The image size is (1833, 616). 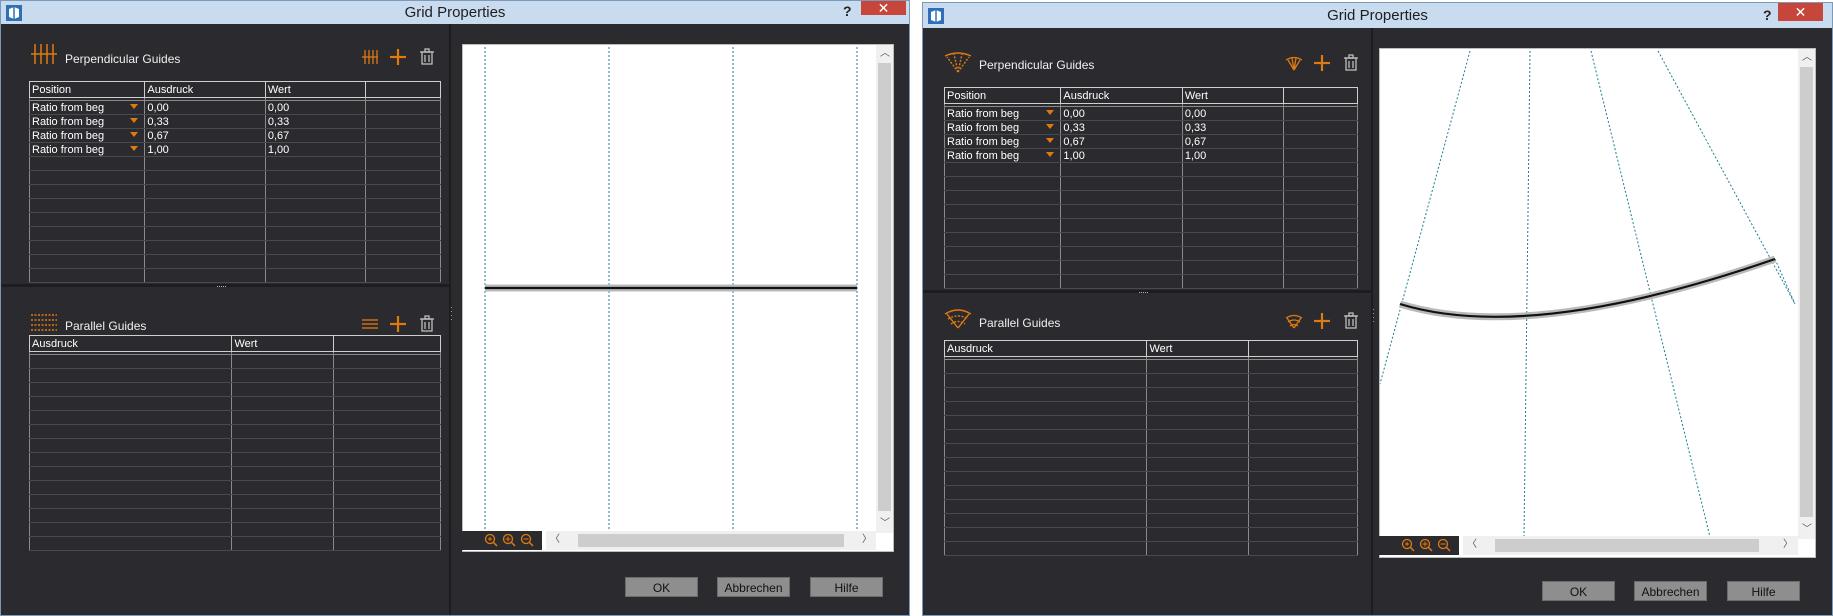 I want to click on parallel-guides-icon, so click(x=44, y=322).